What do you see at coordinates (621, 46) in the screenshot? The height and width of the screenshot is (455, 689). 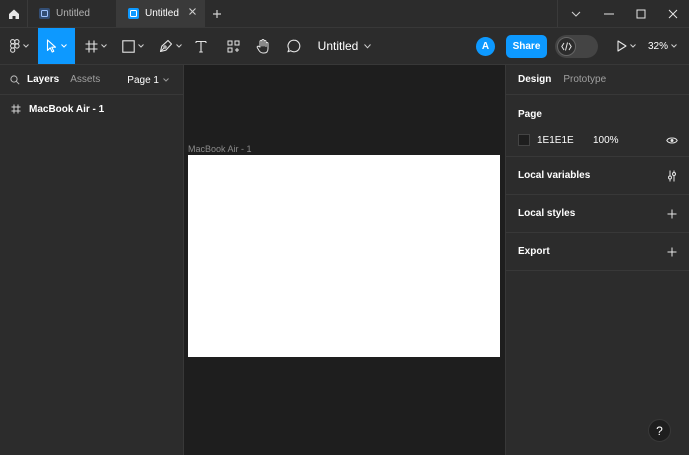 I see `play-icon` at bounding box center [621, 46].